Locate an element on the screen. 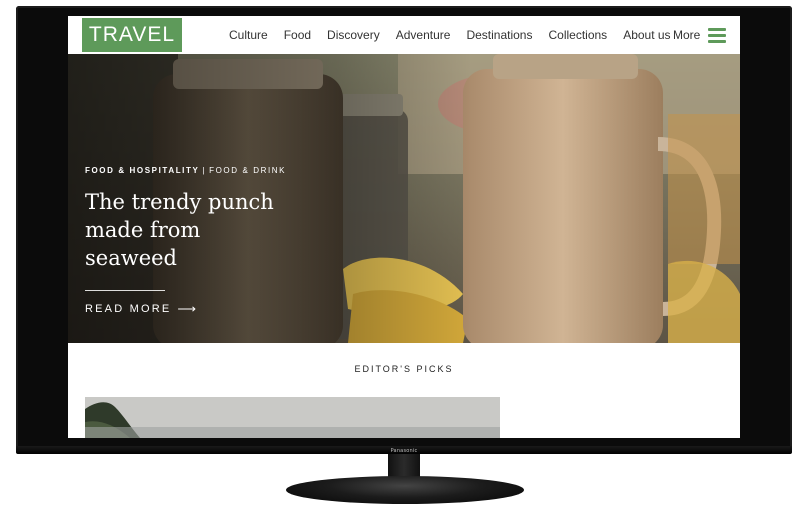 Image resolution: width=794 pixels, height=509 pixels. read-more-link: READ MORE ⟶ is located at coordinates (140, 309).